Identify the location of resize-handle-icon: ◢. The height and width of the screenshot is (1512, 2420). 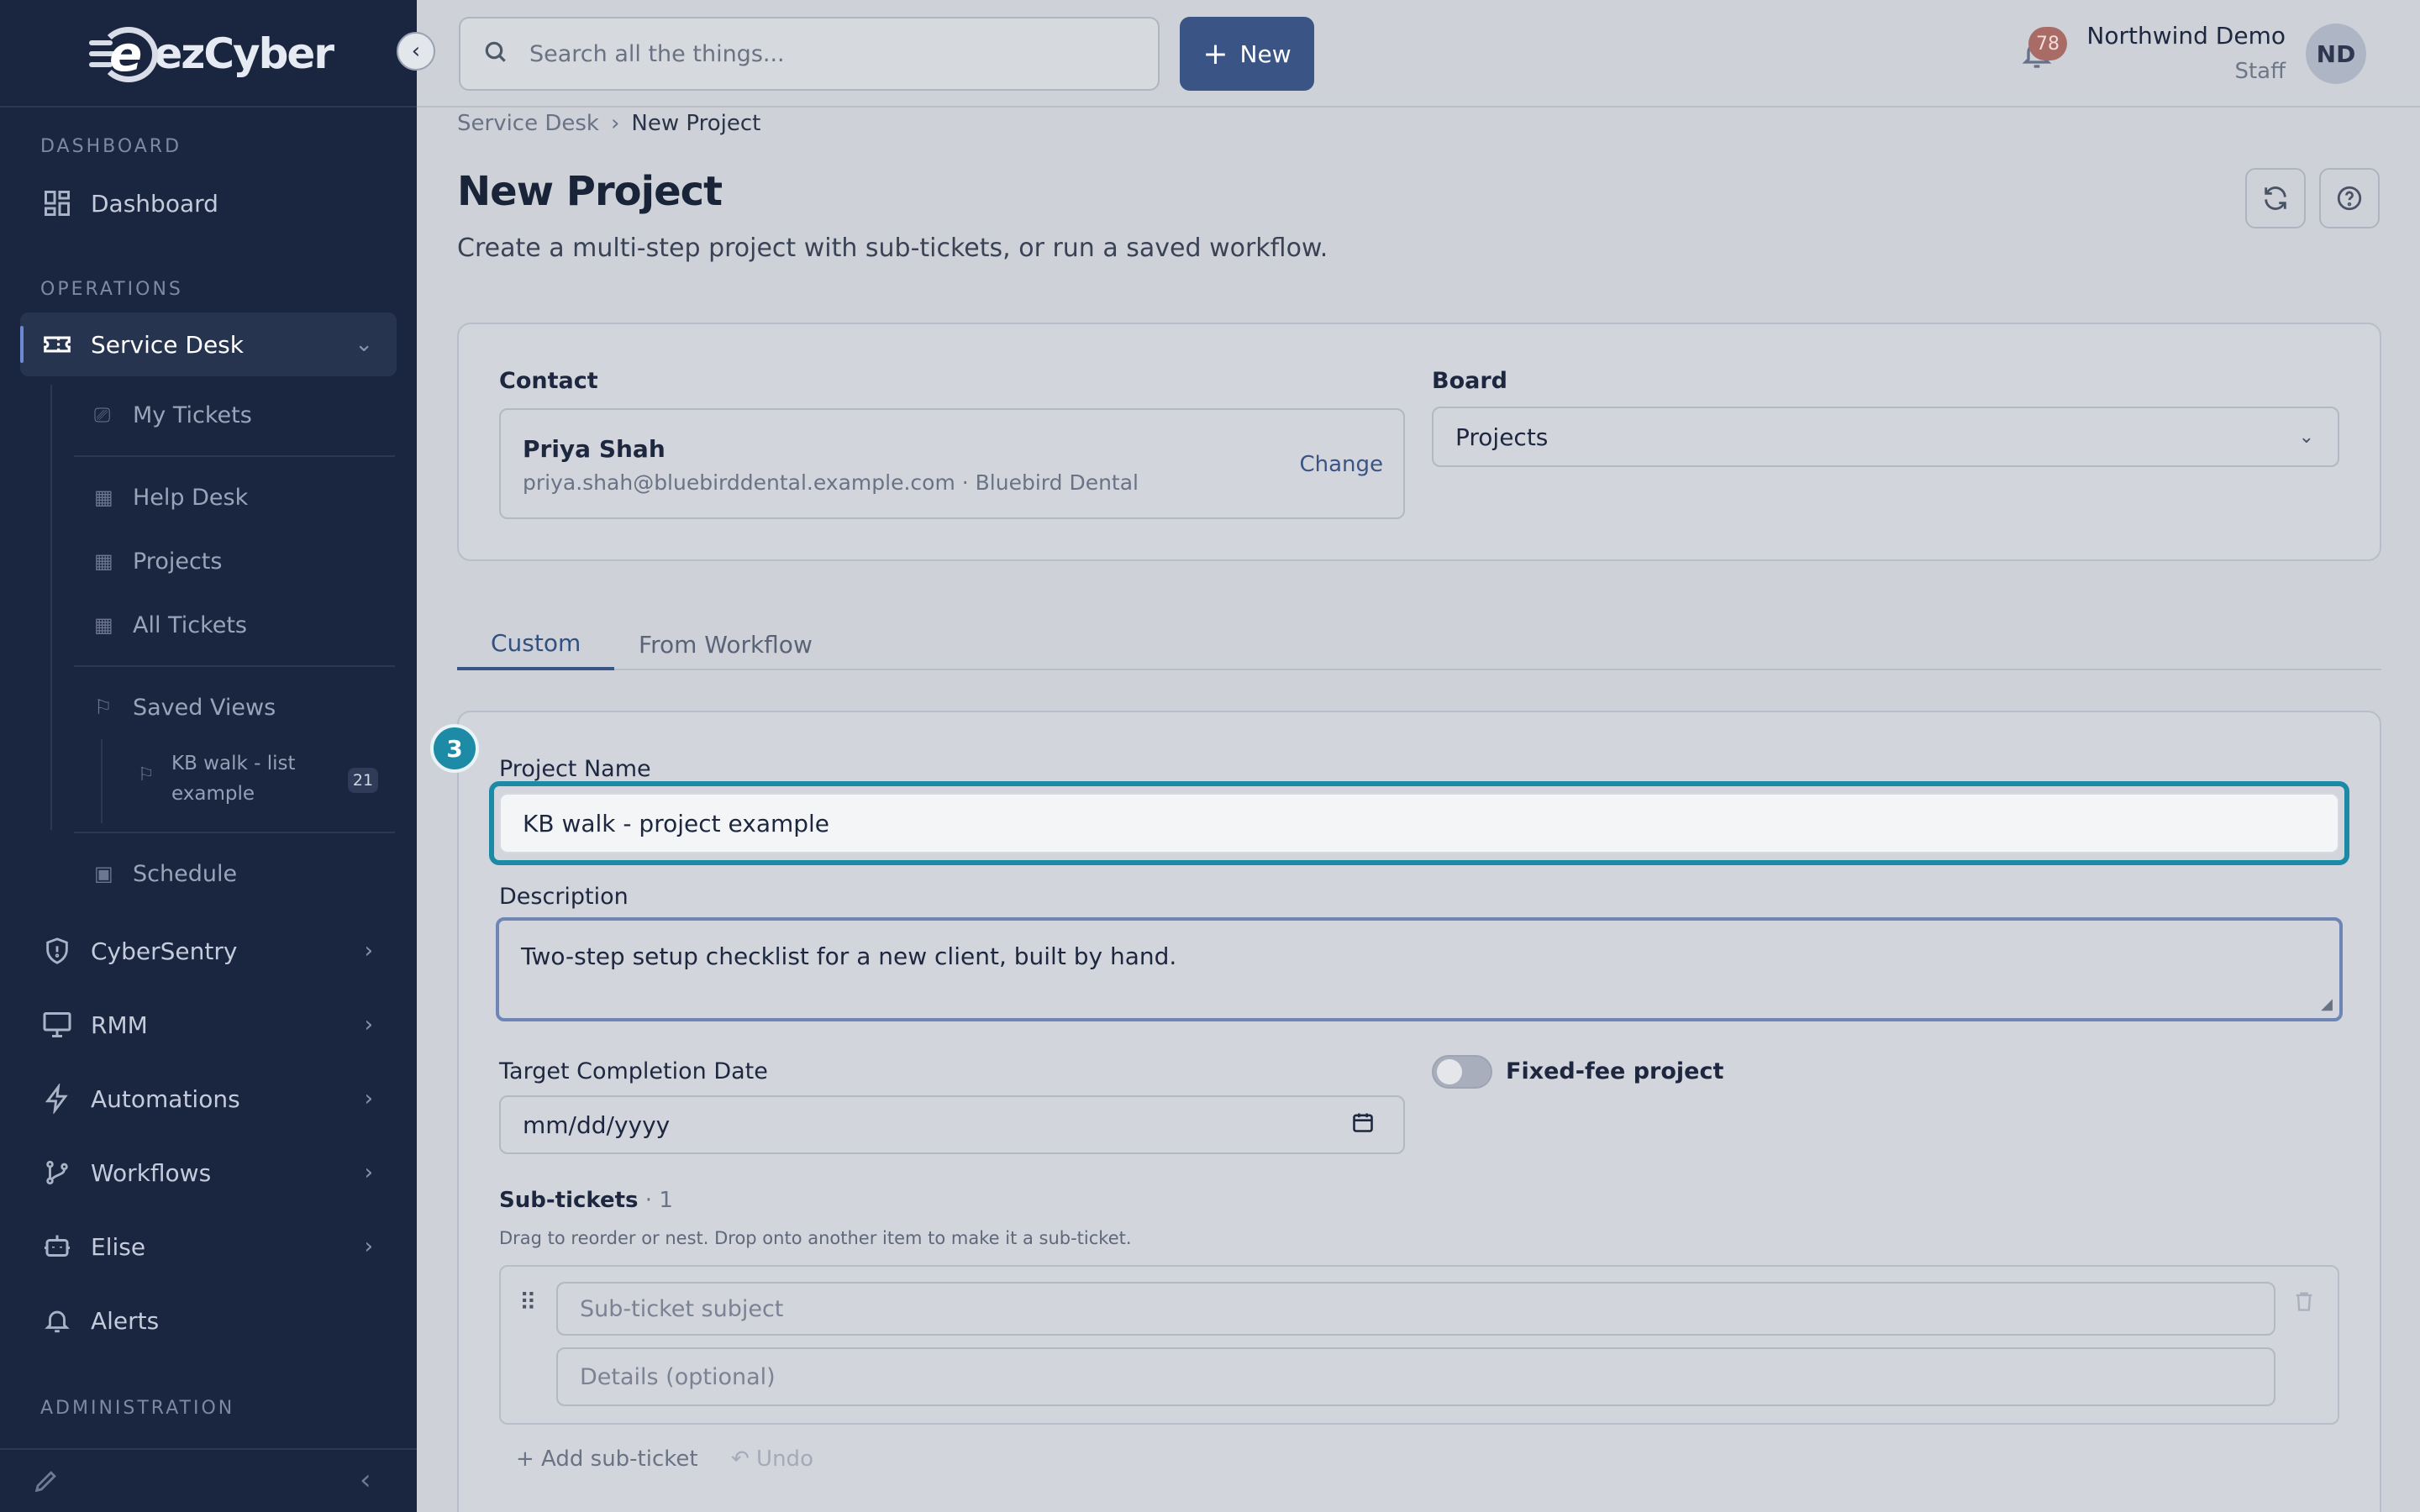
(2327, 1004).